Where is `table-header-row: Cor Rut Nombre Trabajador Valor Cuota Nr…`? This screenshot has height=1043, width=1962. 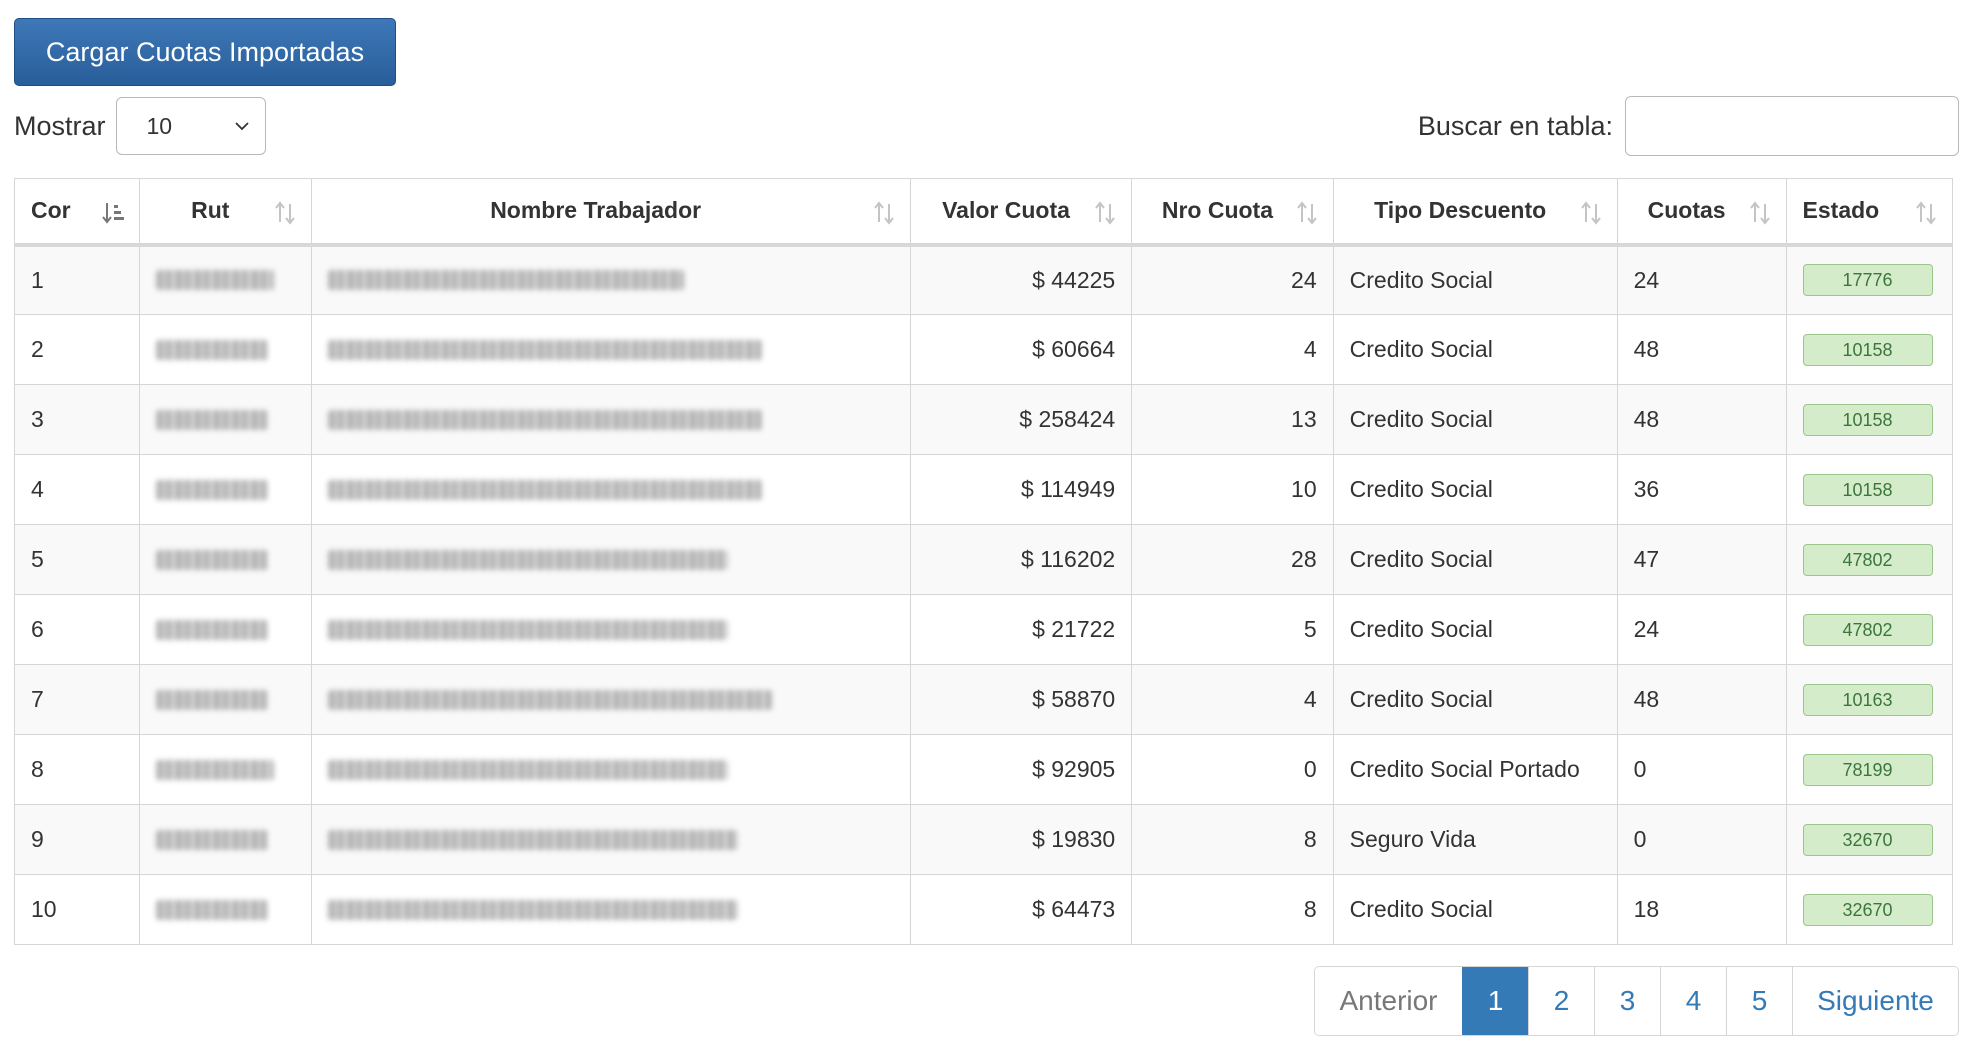
table-header-row: Cor Rut Nombre Trabajador Valor Cuota Nr… is located at coordinates (983, 212).